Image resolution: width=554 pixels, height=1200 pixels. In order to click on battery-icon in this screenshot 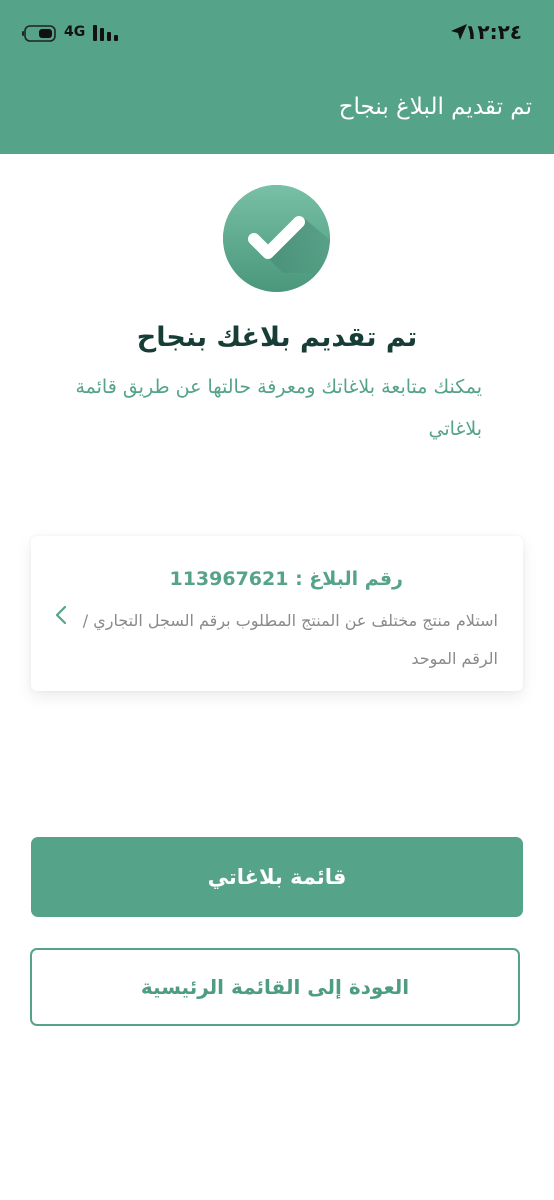, I will do `click(39, 33)`.